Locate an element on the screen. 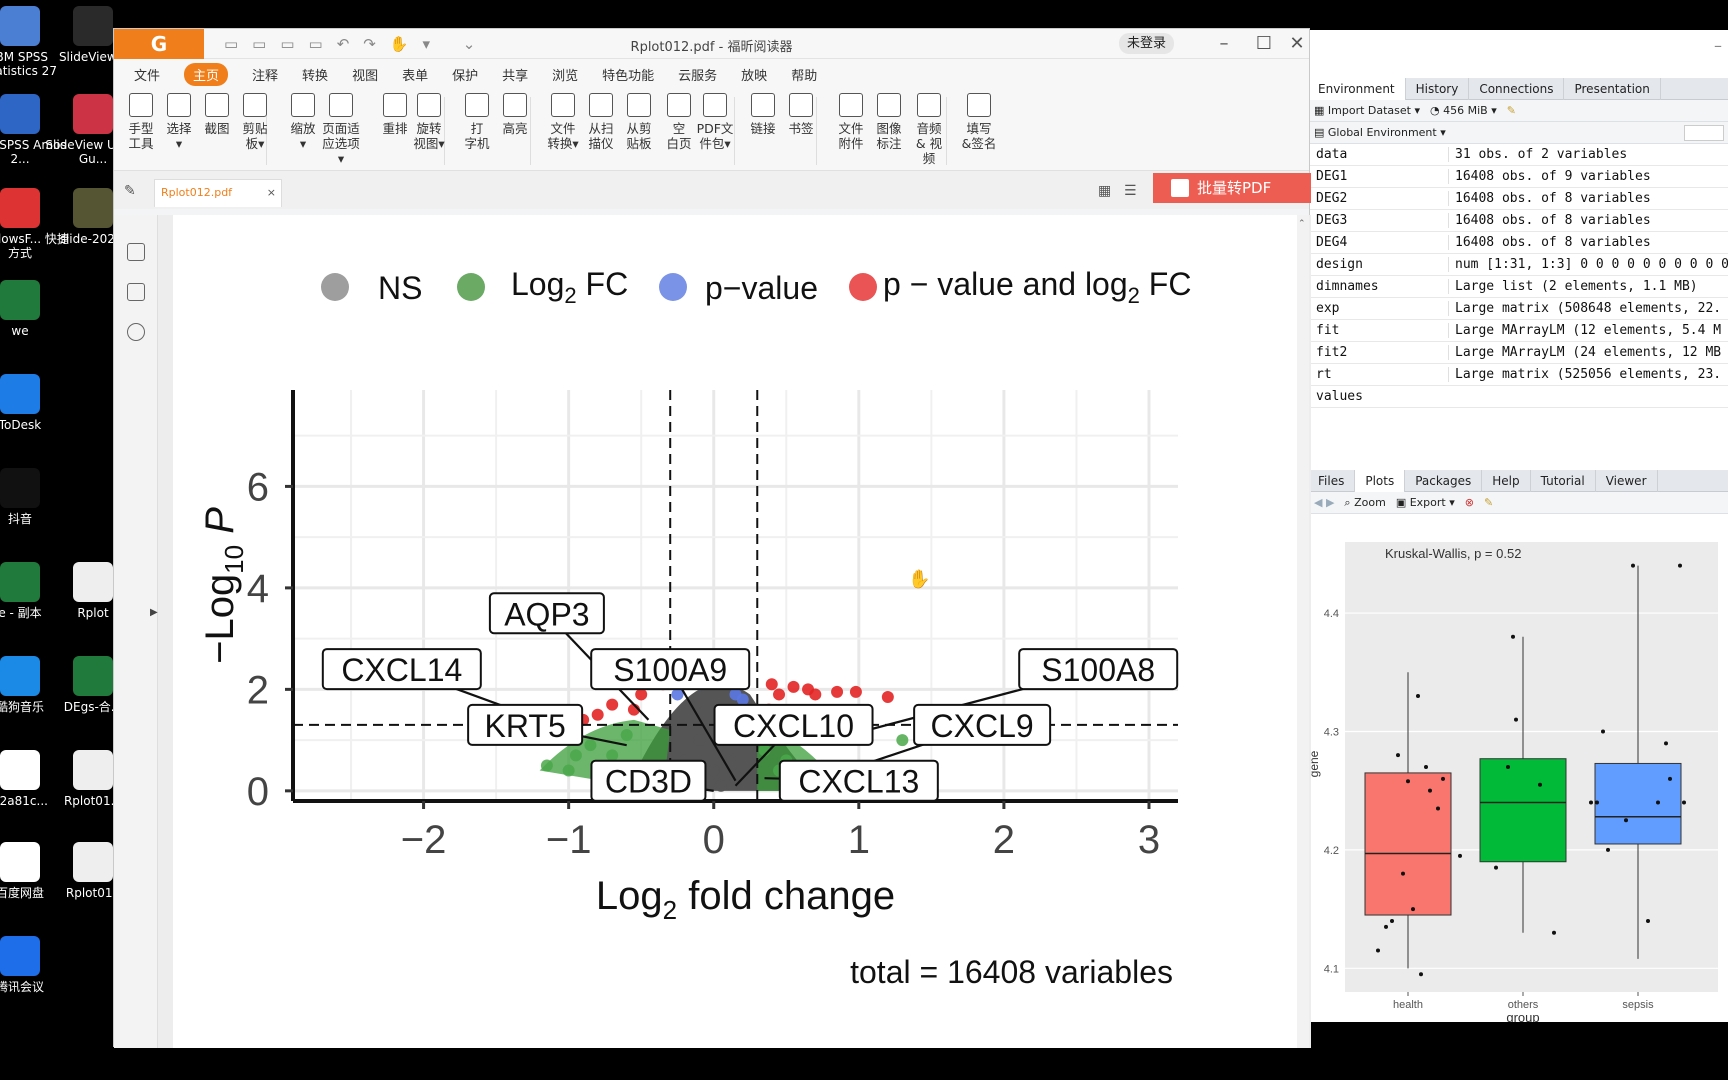 The width and height of the screenshot is (1728, 1080). clipboard-icon is located at coordinates (255, 105).